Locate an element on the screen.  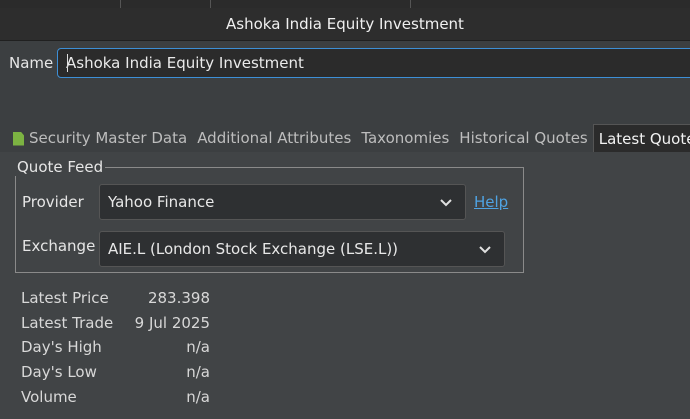
tab-historical-quotes: Historical Quotes is located at coordinates (523, 138).